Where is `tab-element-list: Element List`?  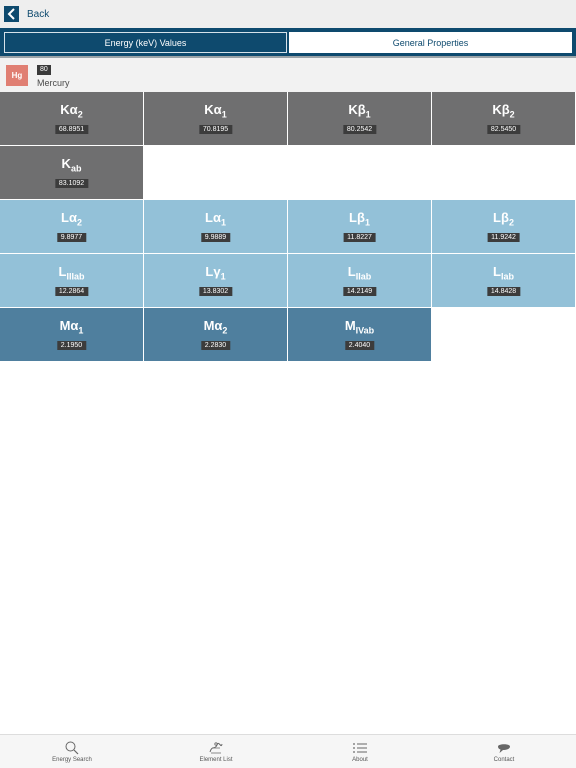
tab-element-list: Element List is located at coordinates (216, 751).